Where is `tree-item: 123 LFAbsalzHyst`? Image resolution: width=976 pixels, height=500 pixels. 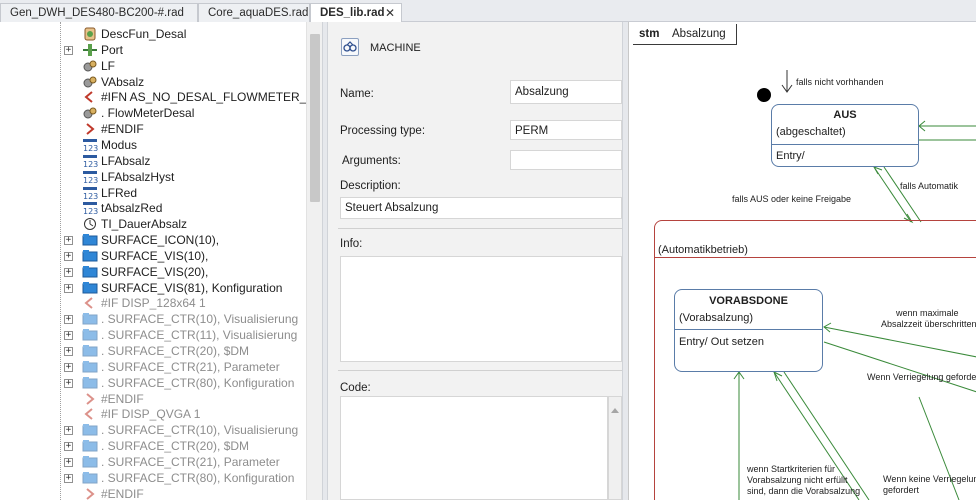
tree-item: 123 LFAbsalzHyst is located at coordinates (121, 177).